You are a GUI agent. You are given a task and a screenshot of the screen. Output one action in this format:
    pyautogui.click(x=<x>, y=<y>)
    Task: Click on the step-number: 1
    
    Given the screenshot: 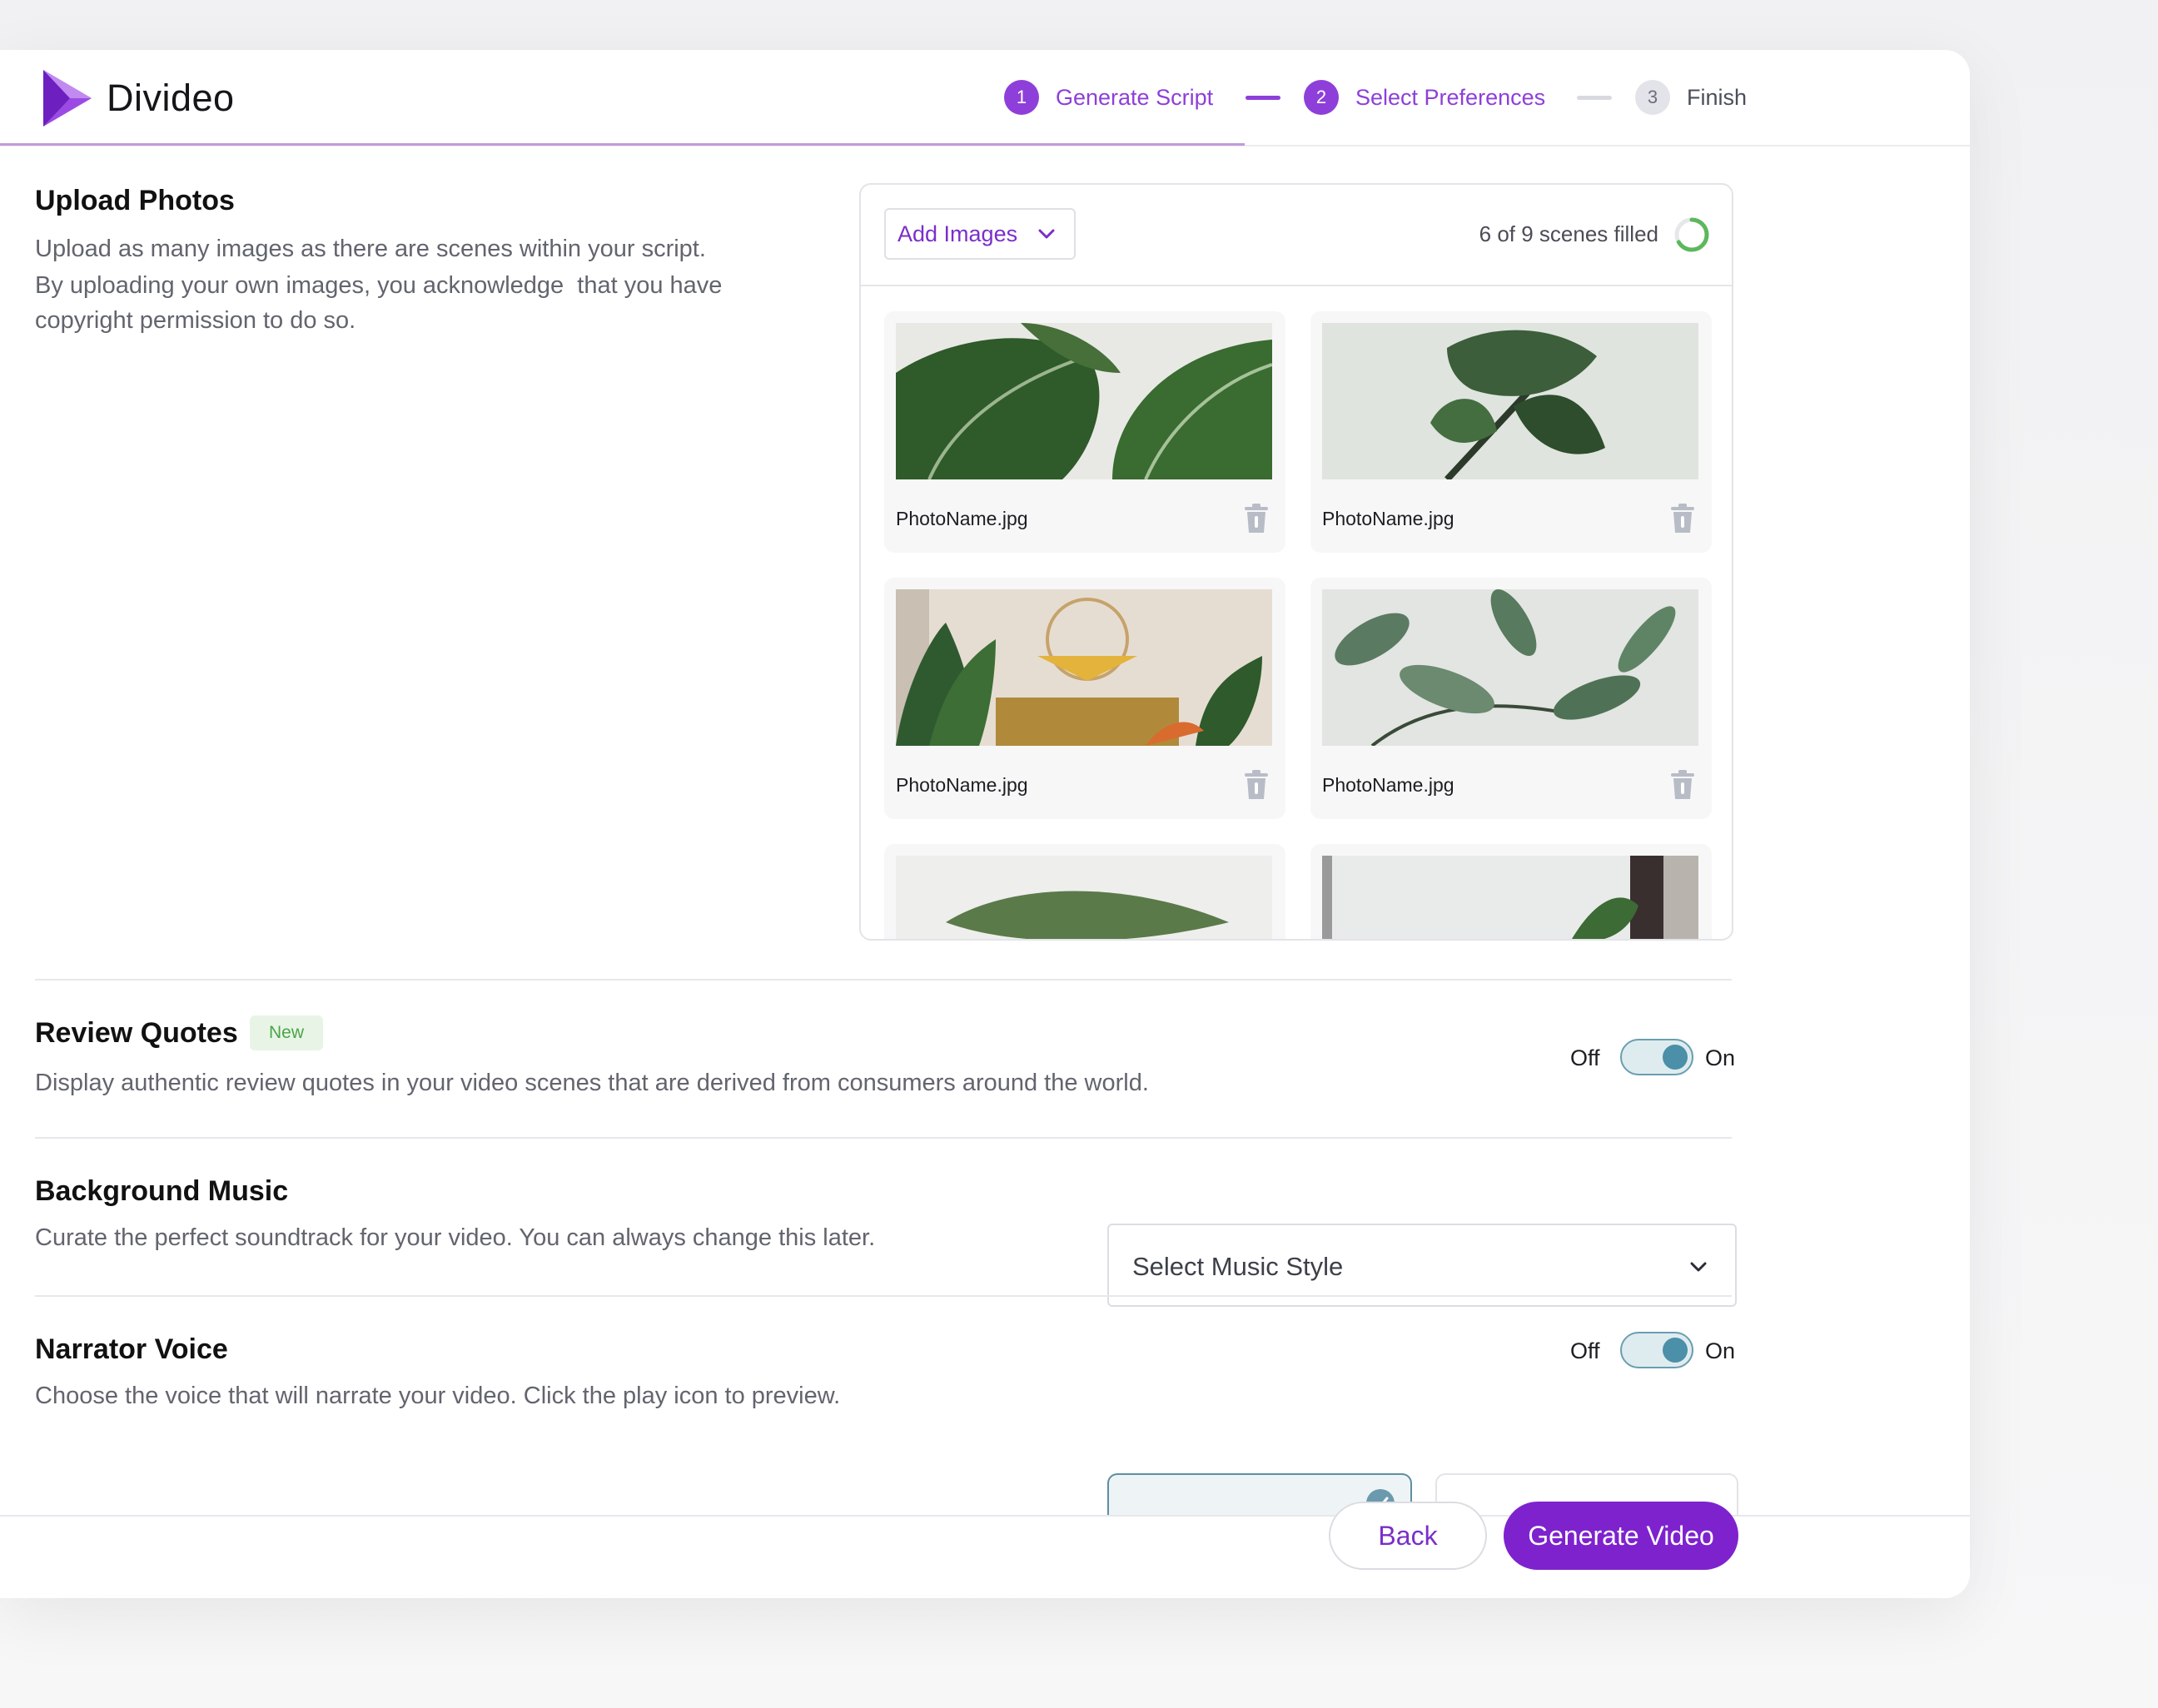 What is the action you would take?
    pyautogui.click(x=1021, y=97)
    